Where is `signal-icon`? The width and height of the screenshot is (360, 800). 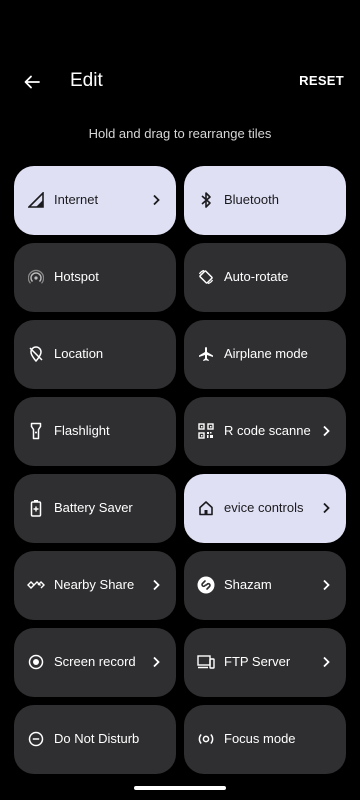 signal-icon is located at coordinates (36, 200).